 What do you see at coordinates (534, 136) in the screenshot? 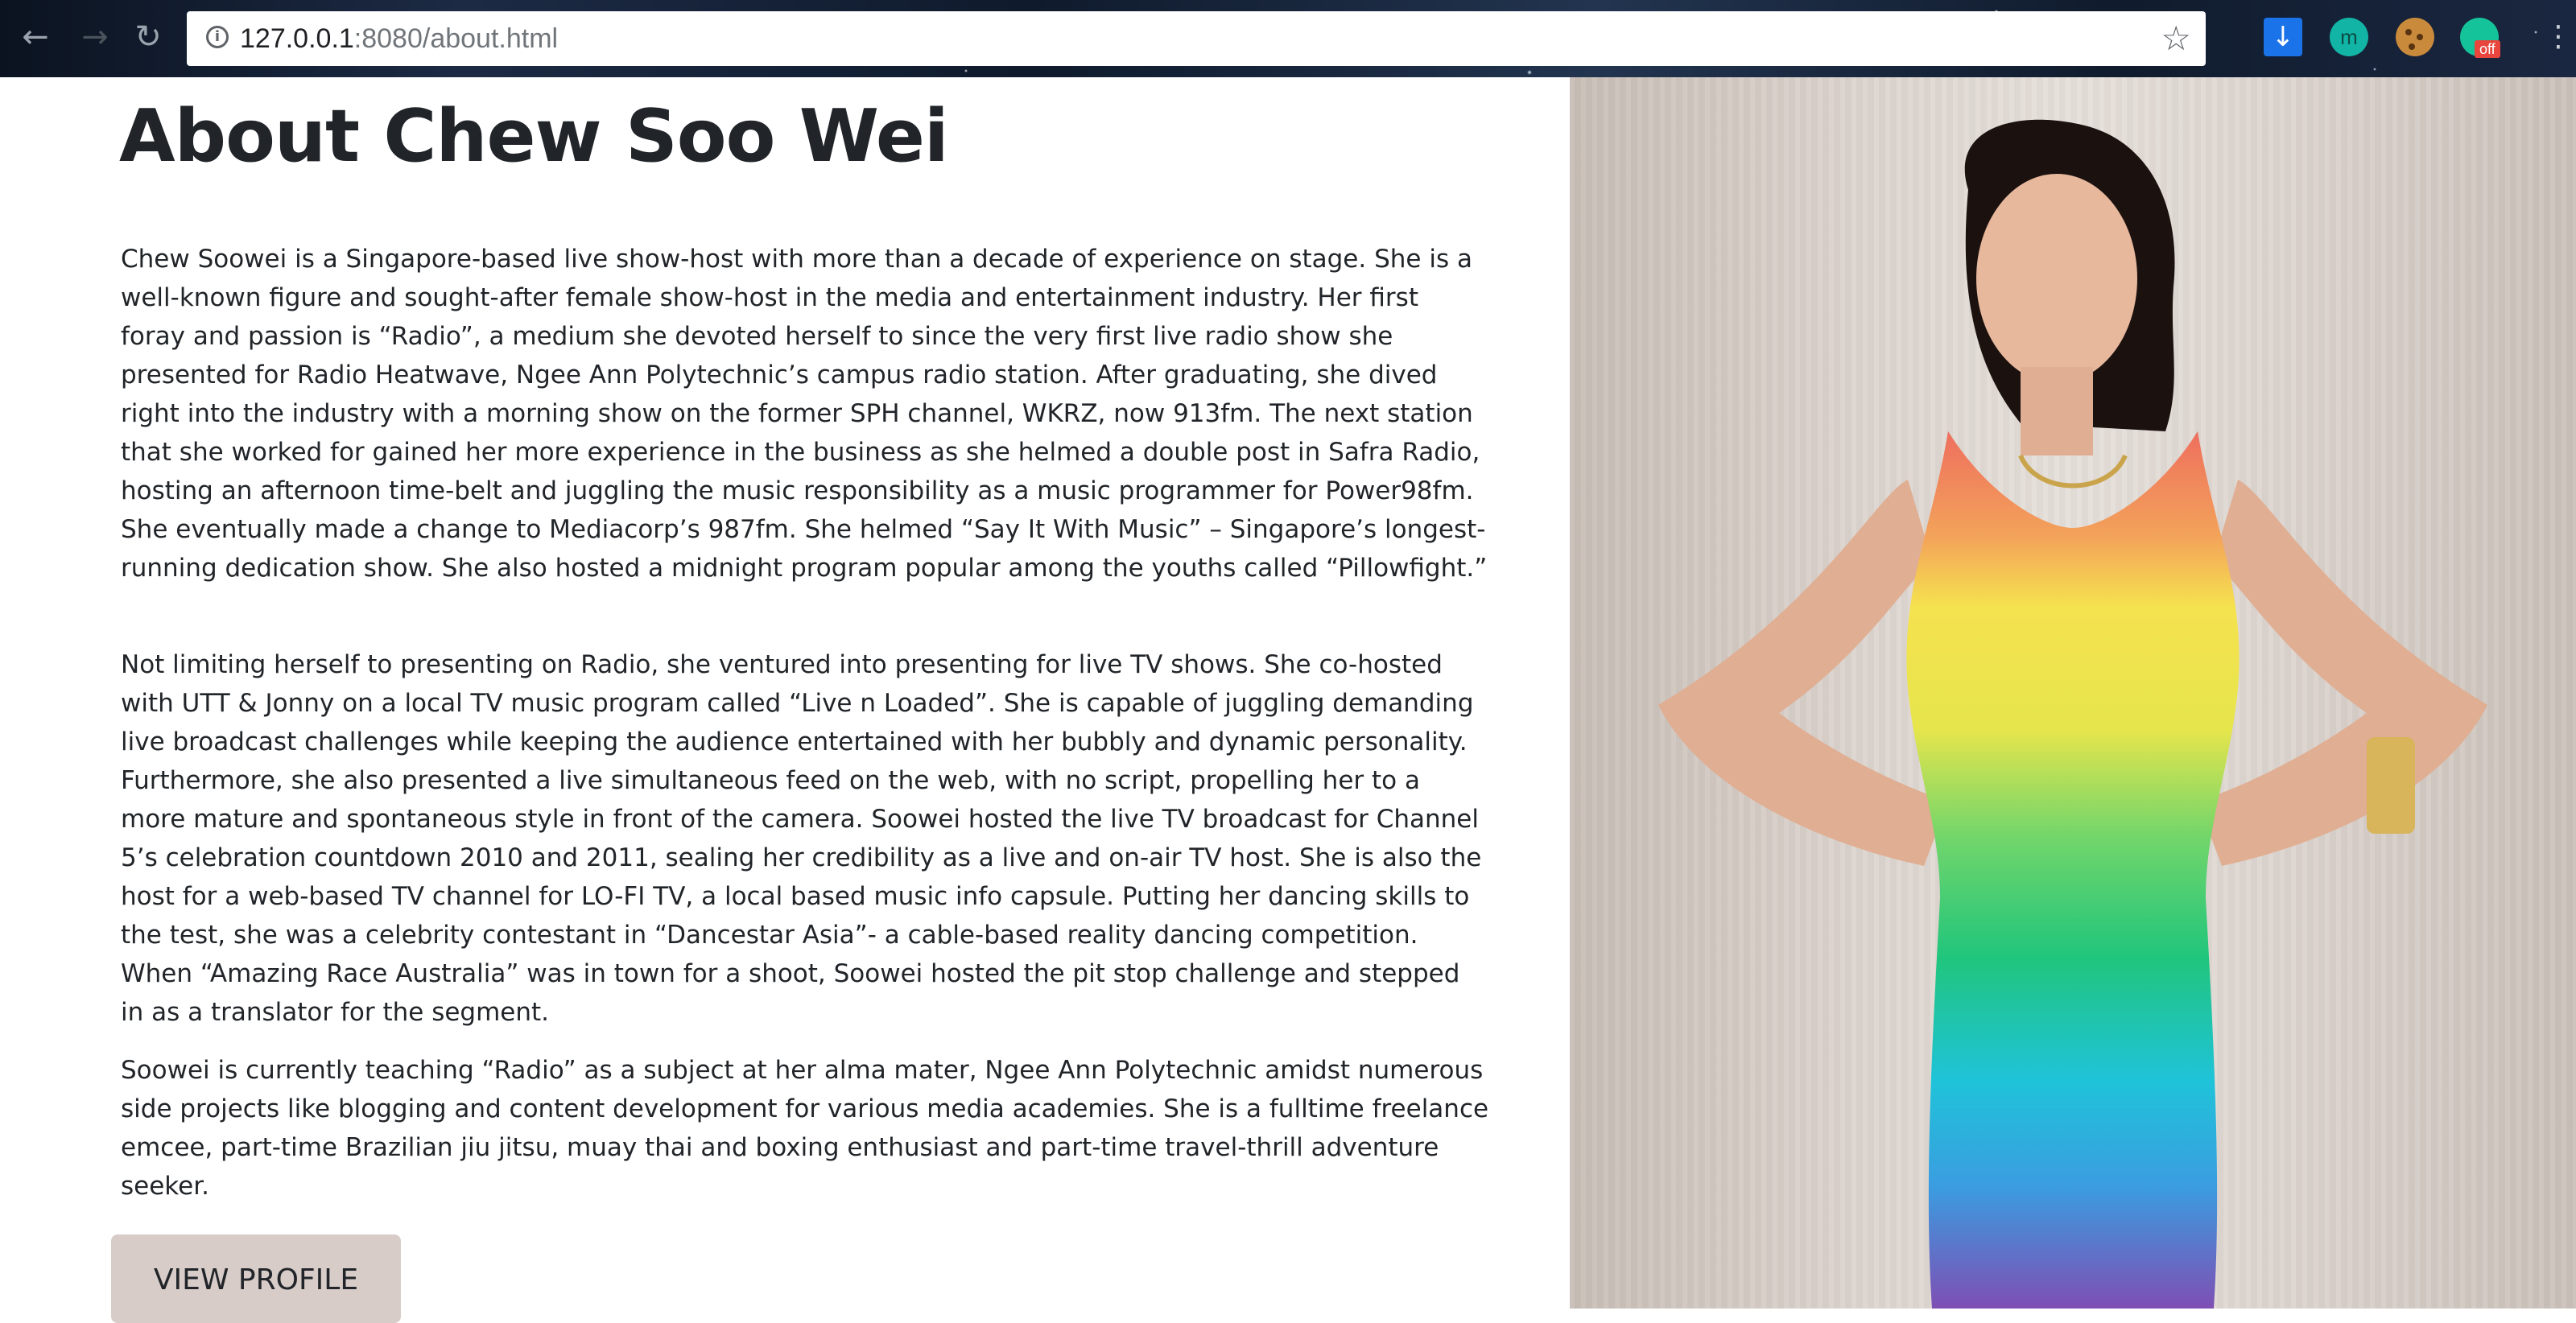
I see `page-title: About Chew Soo Wei` at bounding box center [534, 136].